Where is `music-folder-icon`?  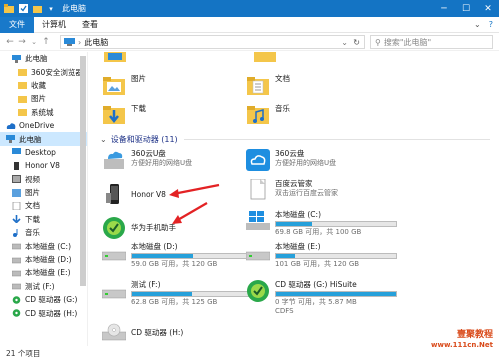
music-folder-icon is located at coordinates (258, 115).